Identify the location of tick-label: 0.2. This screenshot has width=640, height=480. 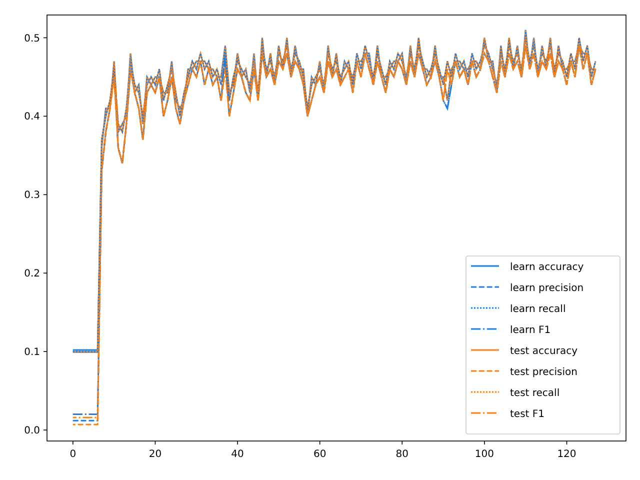
(32, 274).